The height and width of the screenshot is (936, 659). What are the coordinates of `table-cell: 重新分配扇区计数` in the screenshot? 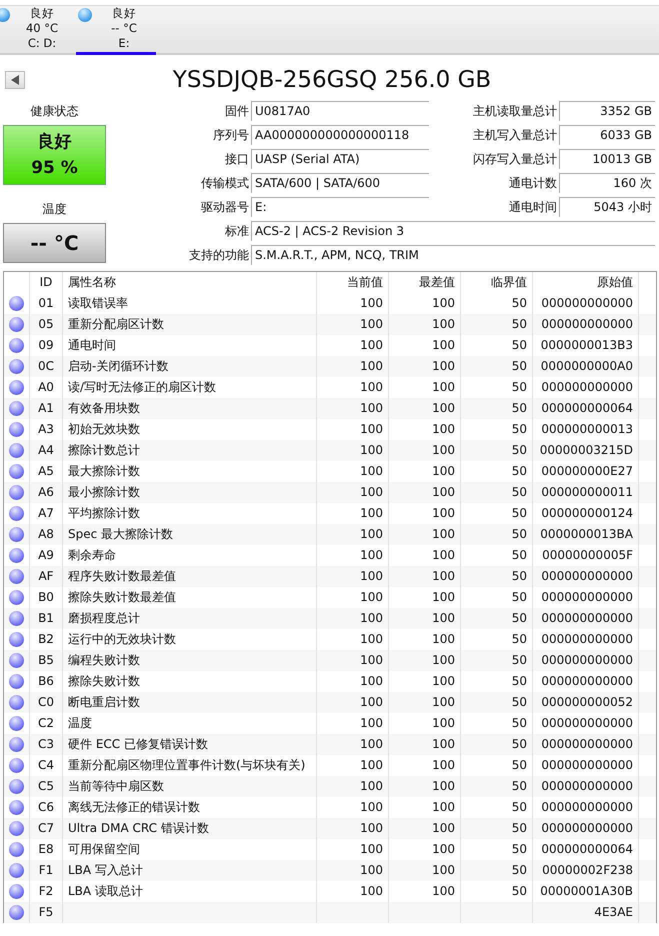 It's located at (116, 324).